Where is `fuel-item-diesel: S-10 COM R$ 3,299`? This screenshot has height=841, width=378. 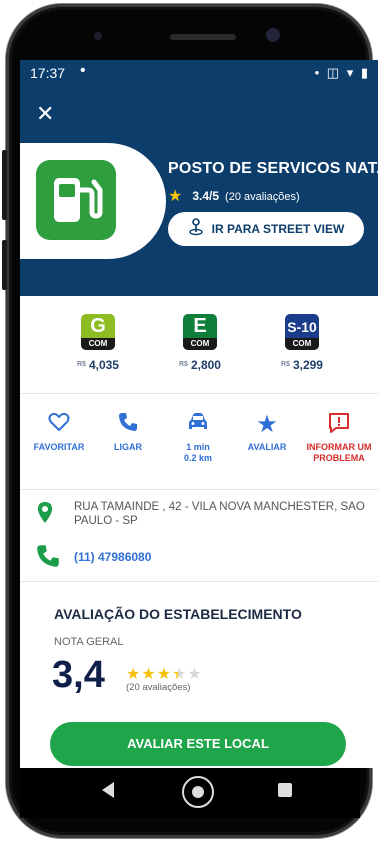
fuel-item-diesel: S-10 COM R$ 3,299 is located at coordinates (302, 343).